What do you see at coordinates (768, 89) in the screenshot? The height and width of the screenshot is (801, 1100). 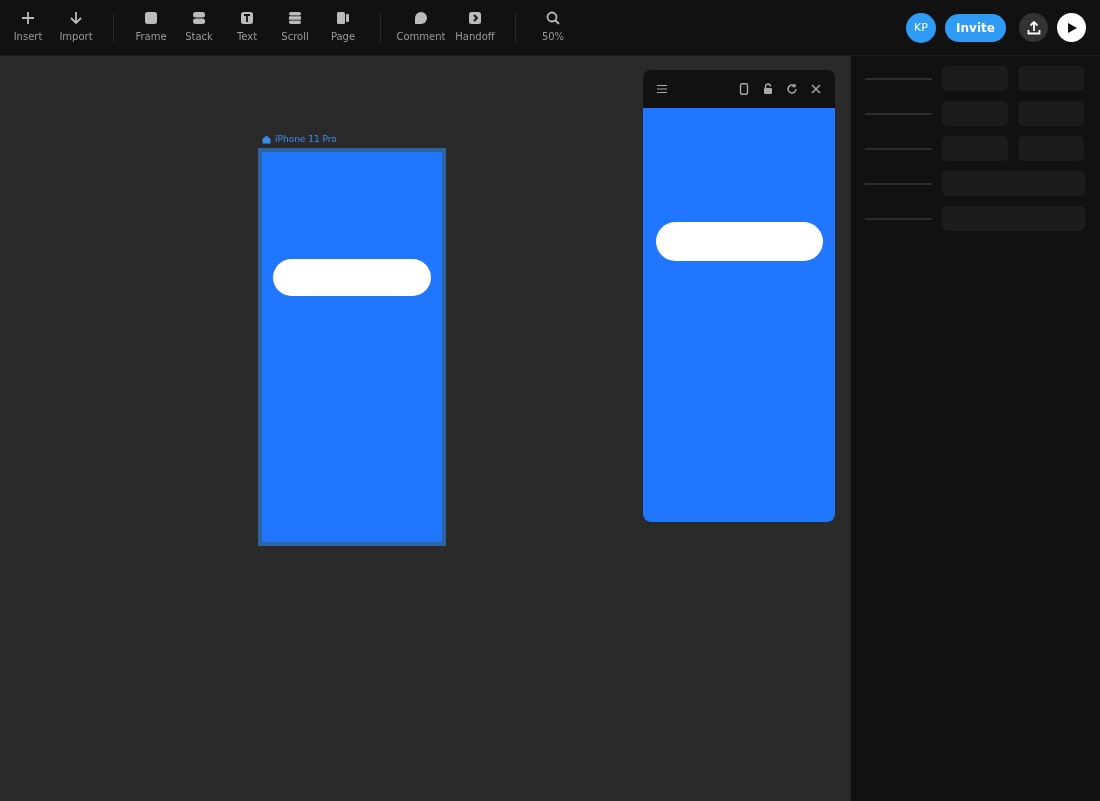 I see `unlock-icon` at bounding box center [768, 89].